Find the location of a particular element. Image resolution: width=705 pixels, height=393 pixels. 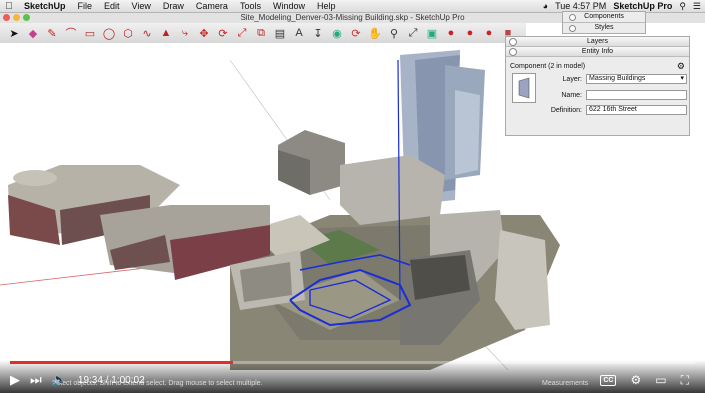

menu-sketchup: SketchUp is located at coordinates (45, 6).